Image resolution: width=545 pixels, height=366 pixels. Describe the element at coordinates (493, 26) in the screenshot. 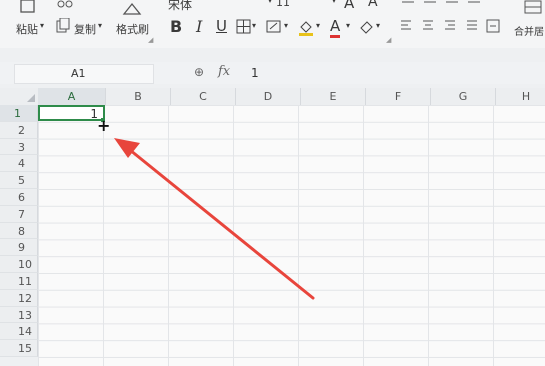

I see `distributed-align-icon` at that location.